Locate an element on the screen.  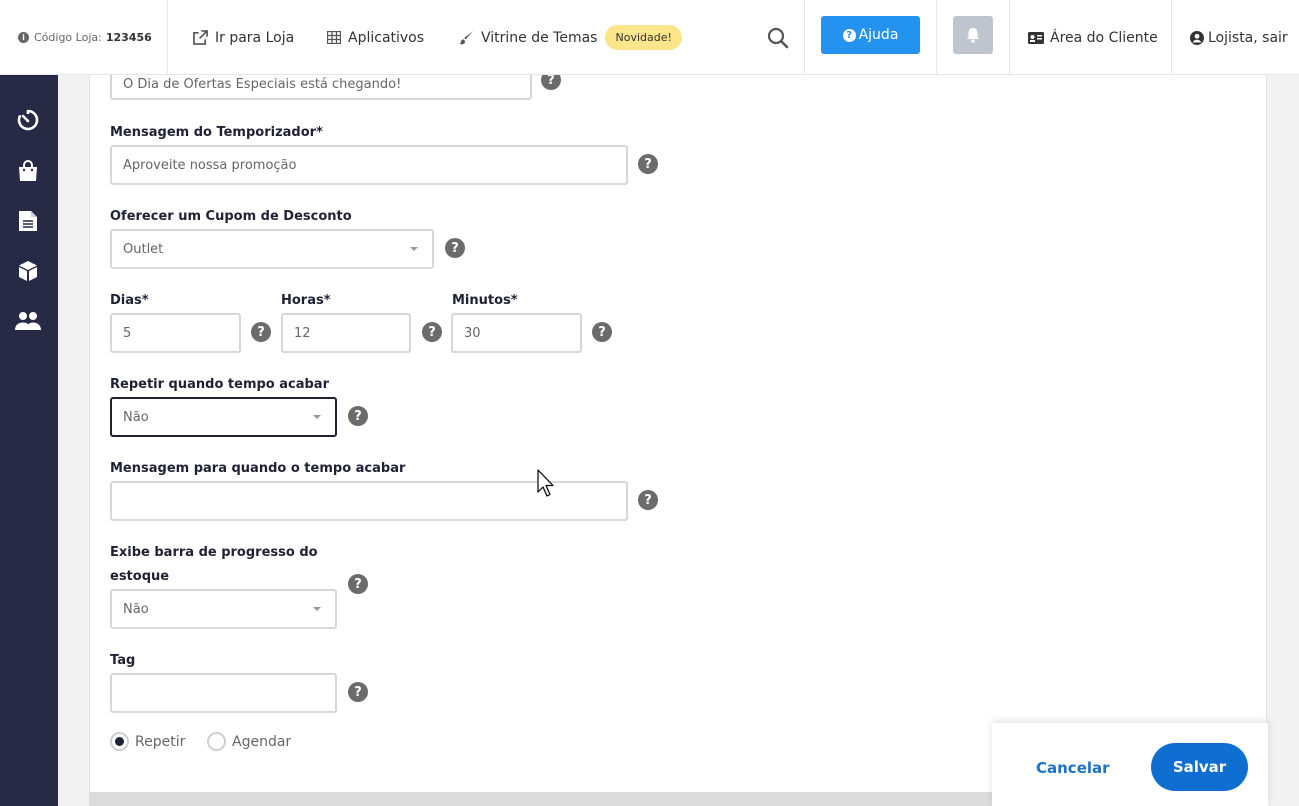
timer-icon is located at coordinates (28, 120).